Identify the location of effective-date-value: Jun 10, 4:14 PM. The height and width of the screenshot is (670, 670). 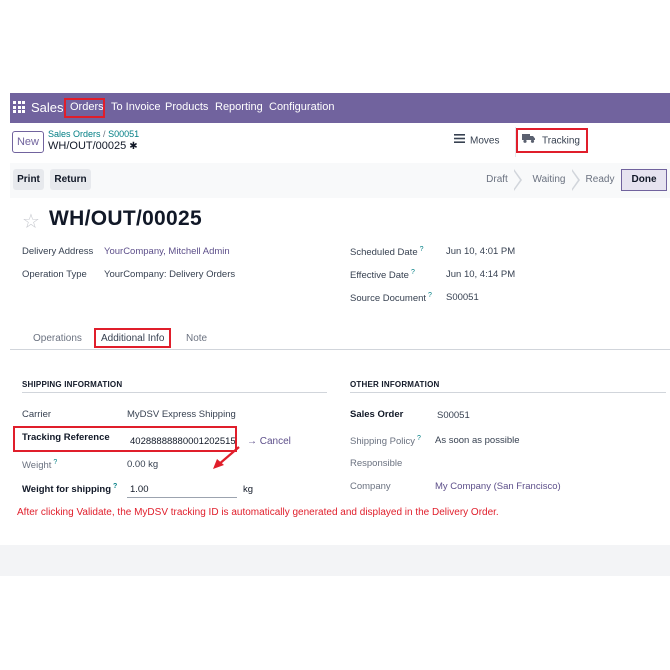
(481, 274).